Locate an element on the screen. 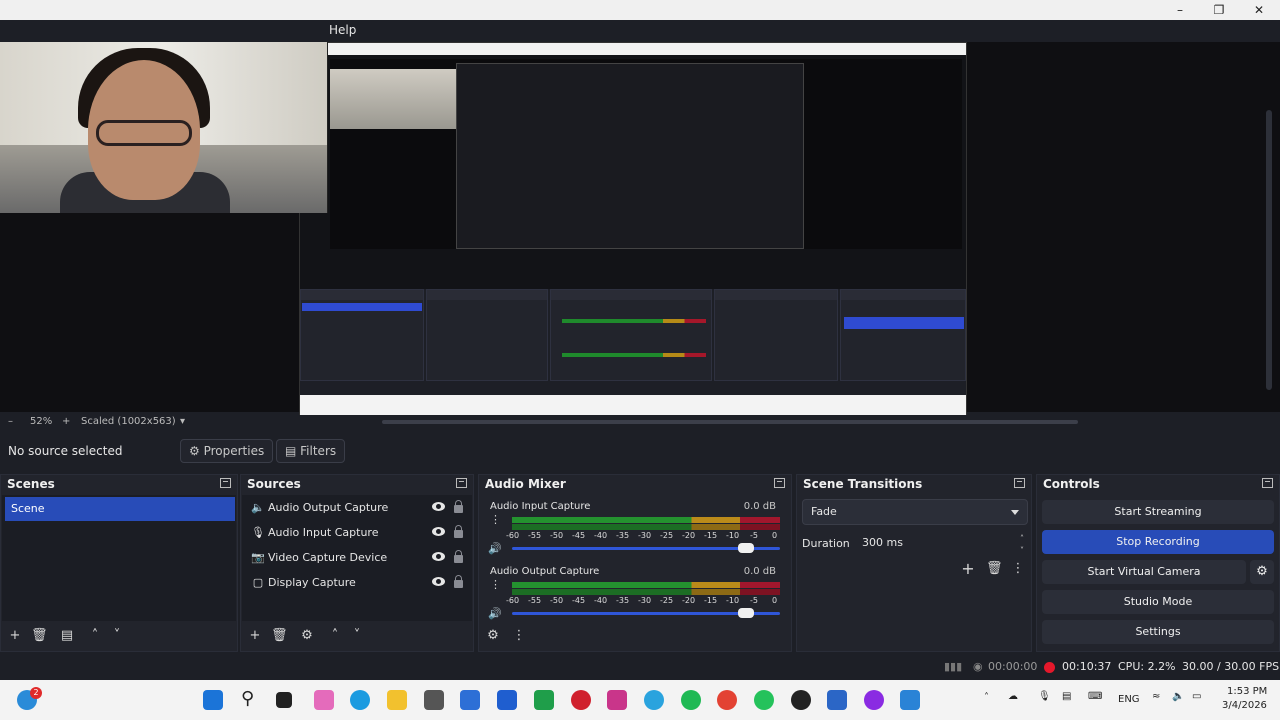 Image resolution: width=1280 pixels, height=720 pixels. chrome-icon is located at coordinates (727, 700).